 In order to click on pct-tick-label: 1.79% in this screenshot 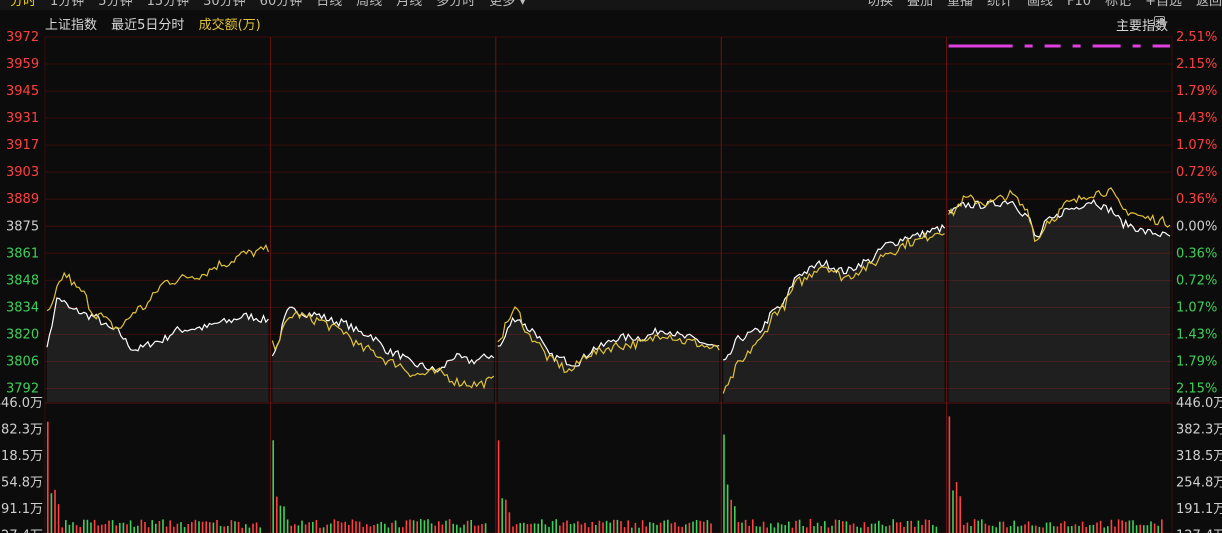, I will do `click(1196, 91)`.